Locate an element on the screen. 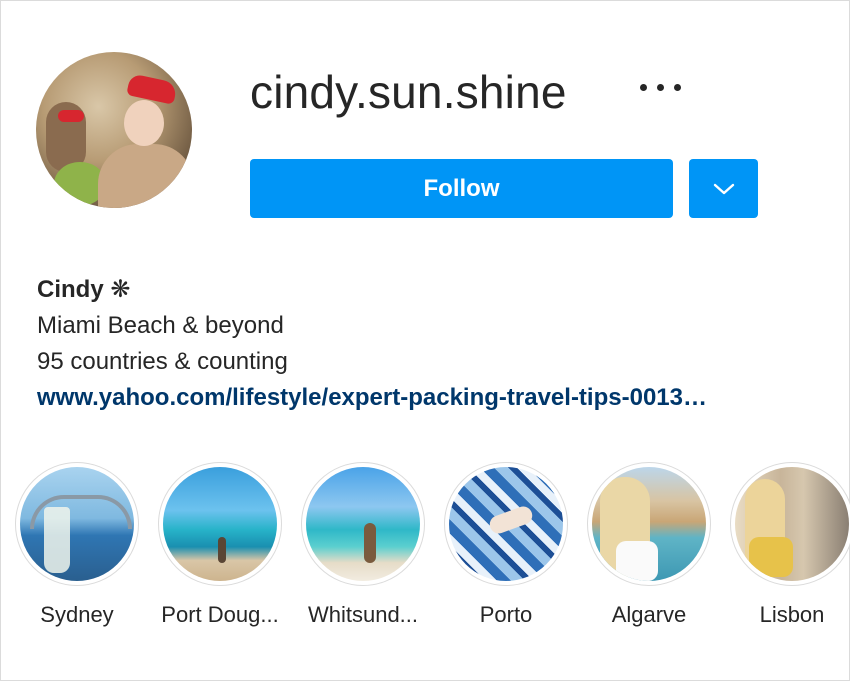 The height and width of the screenshot is (681, 850). follow-button: Follow is located at coordinates (461, 188).